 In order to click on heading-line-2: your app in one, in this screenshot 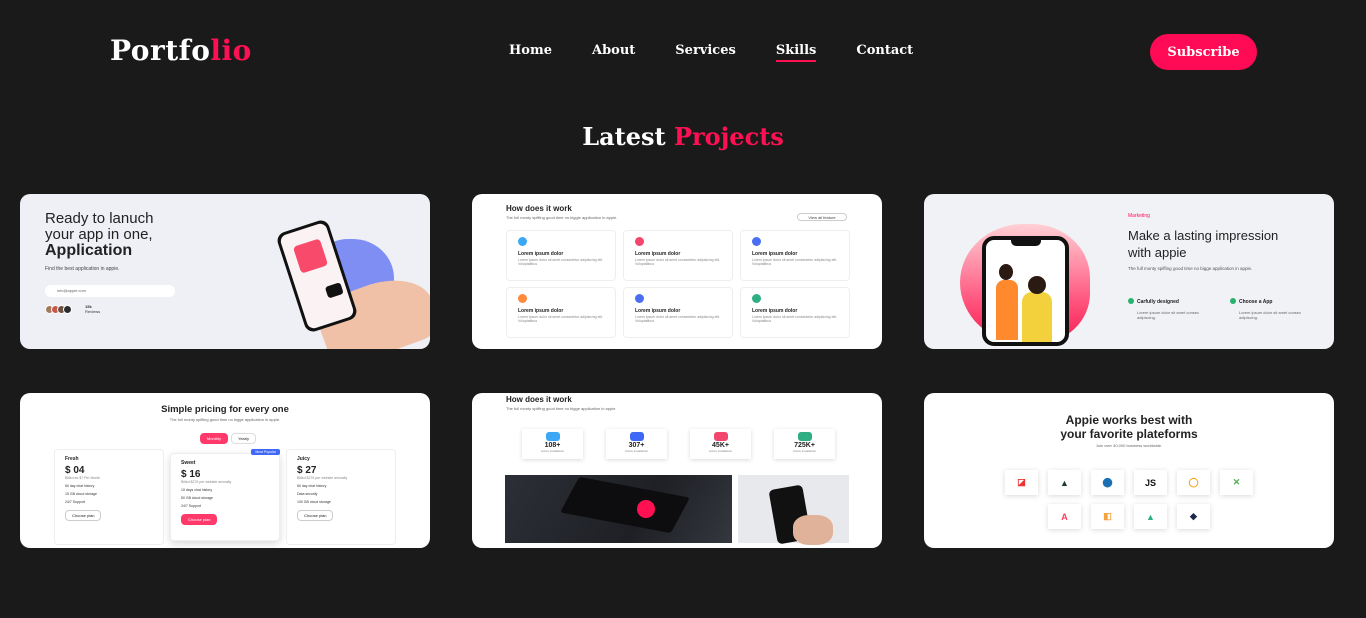, I will do `click(99, 234)`.